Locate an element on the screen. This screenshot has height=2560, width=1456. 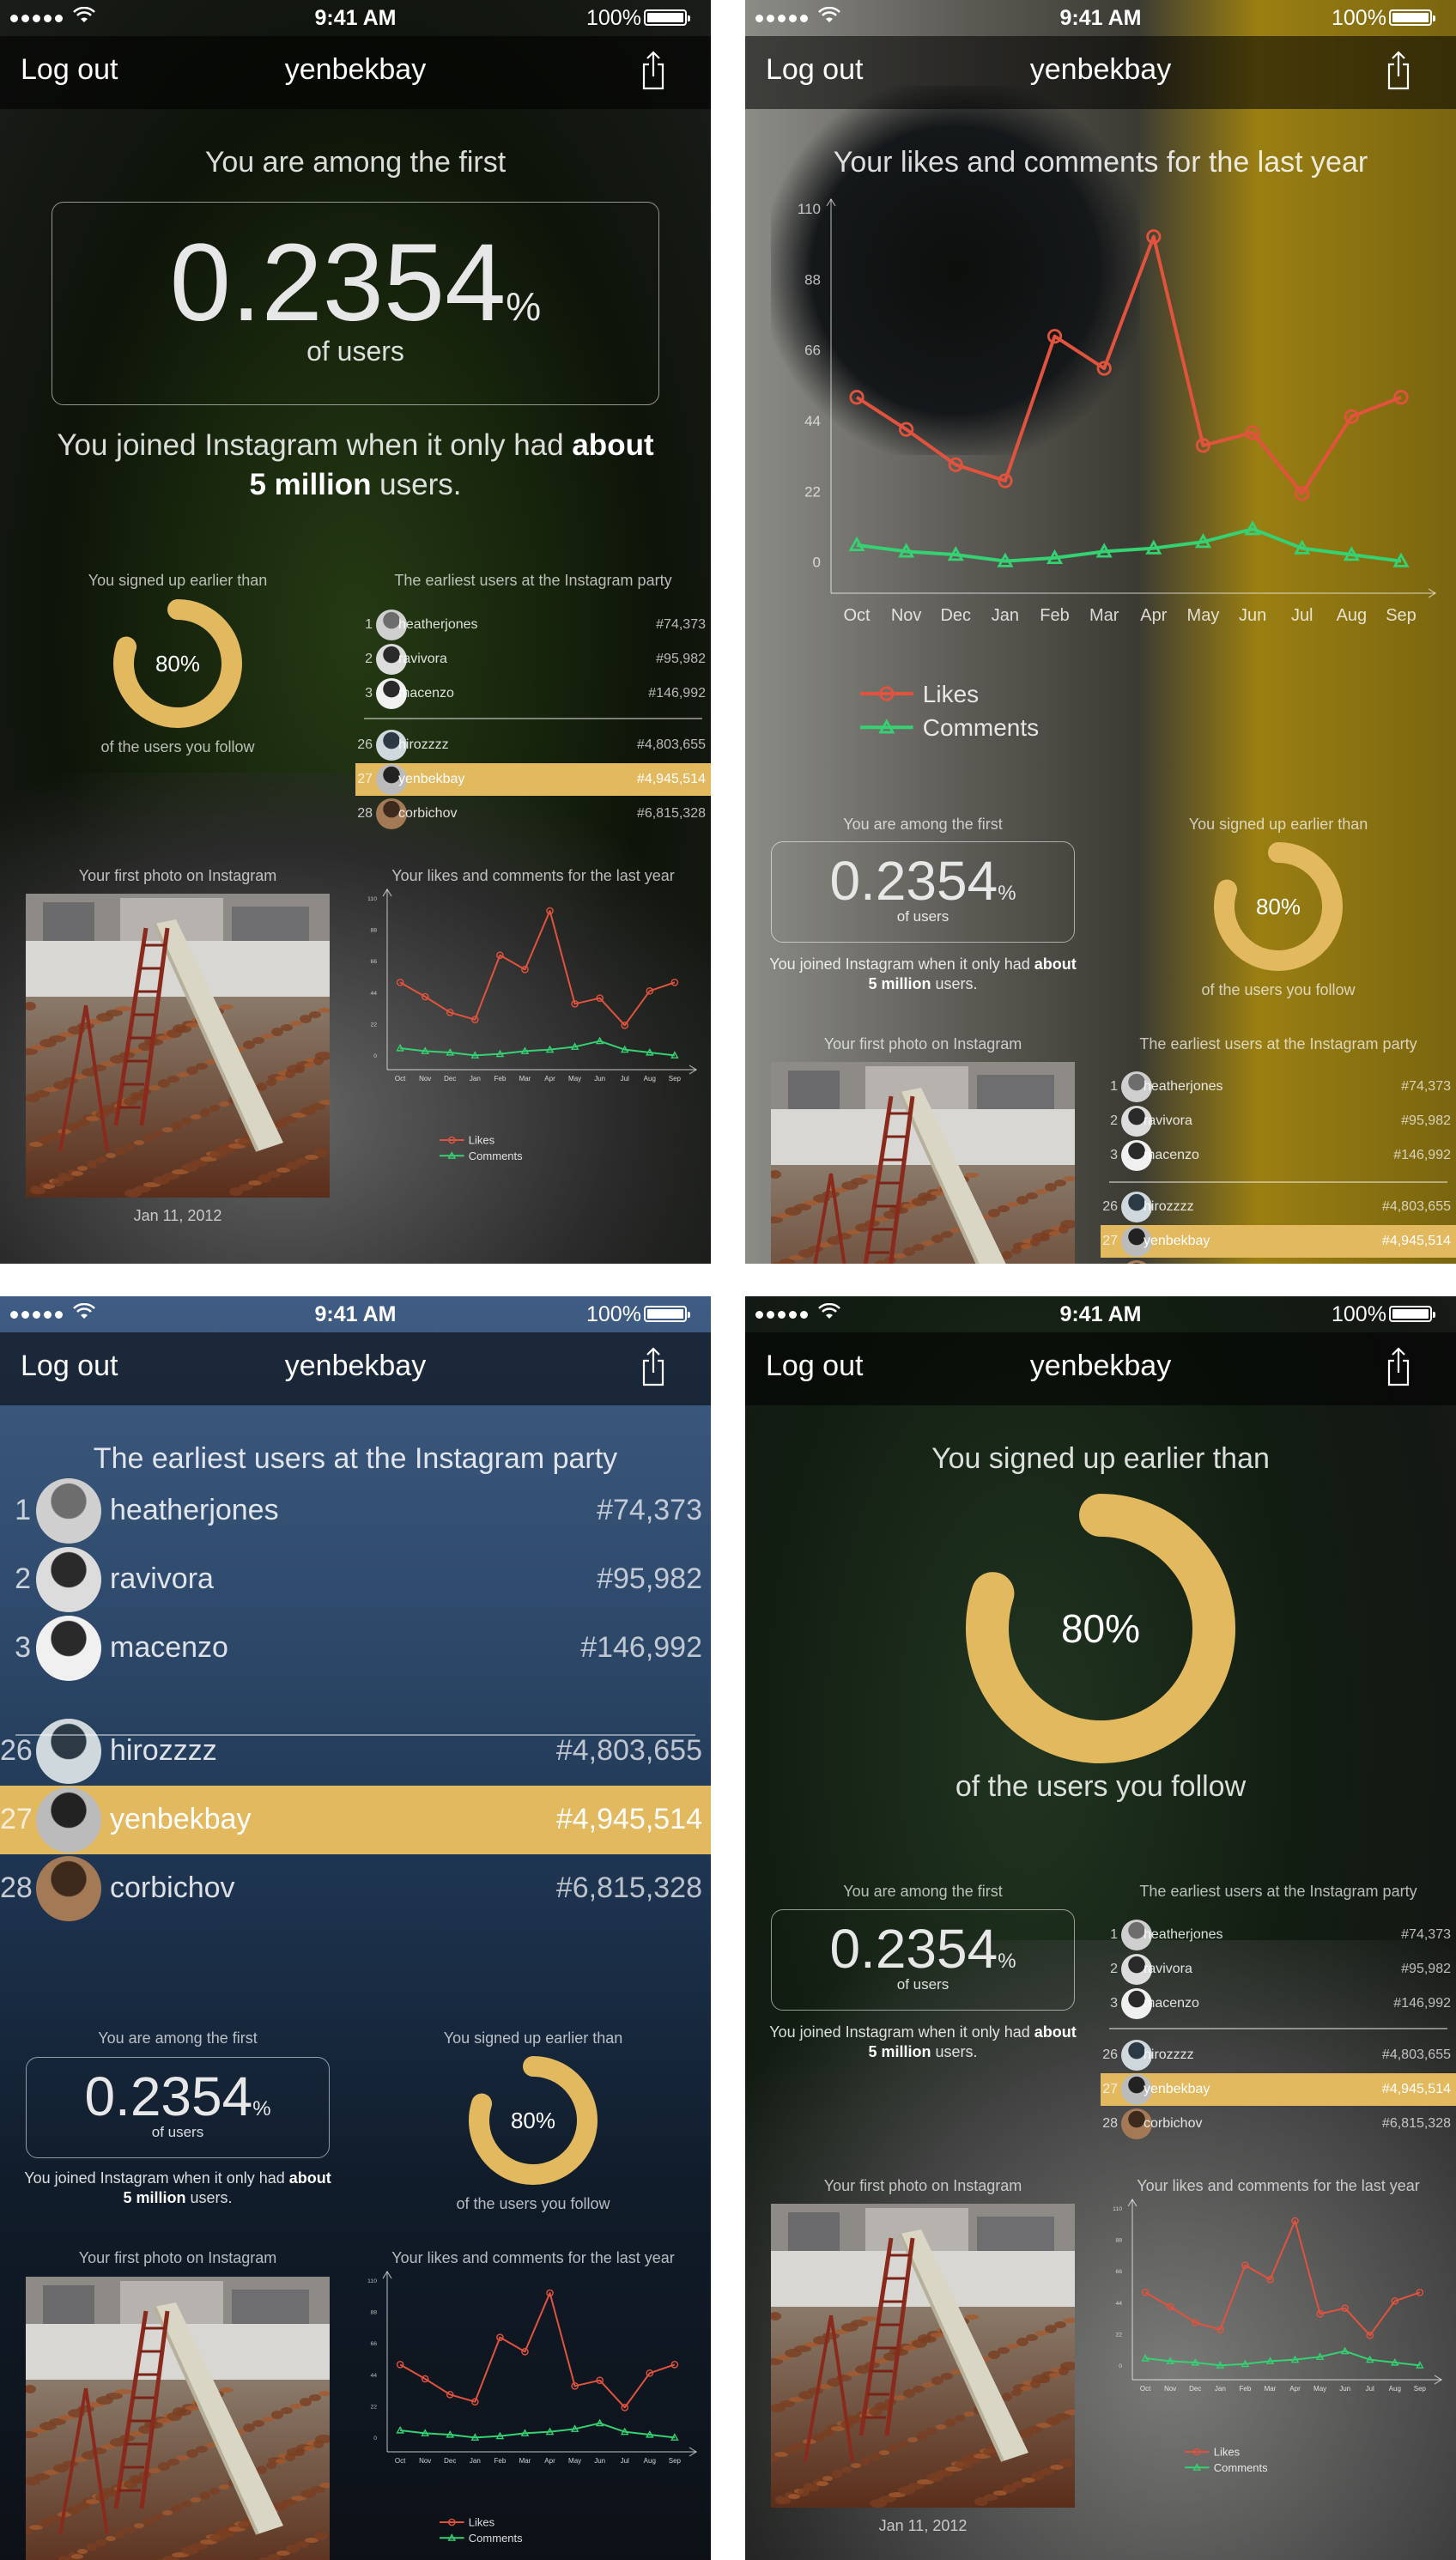
y-tick-label: 0 is located at coordinates (375, 1056).